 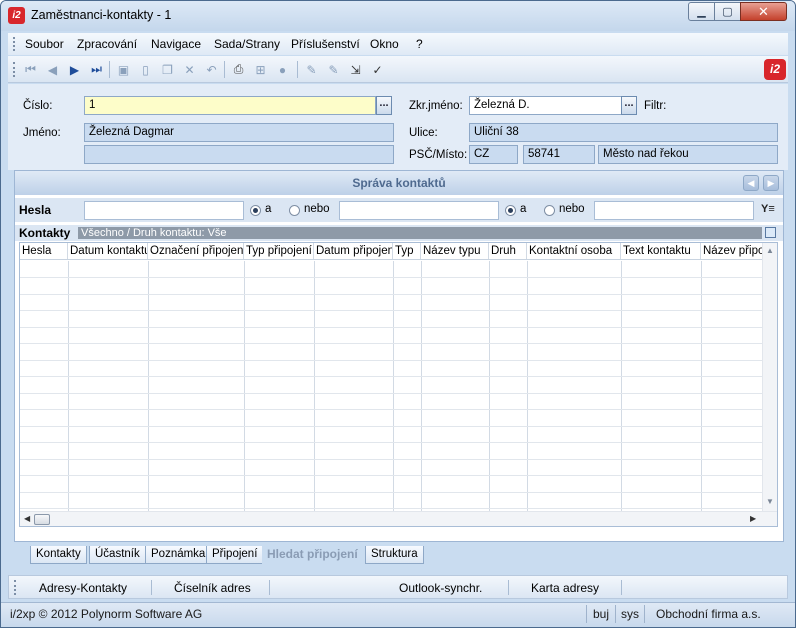 I want to click on new-icon: ▯, so click(x=145, y=69).